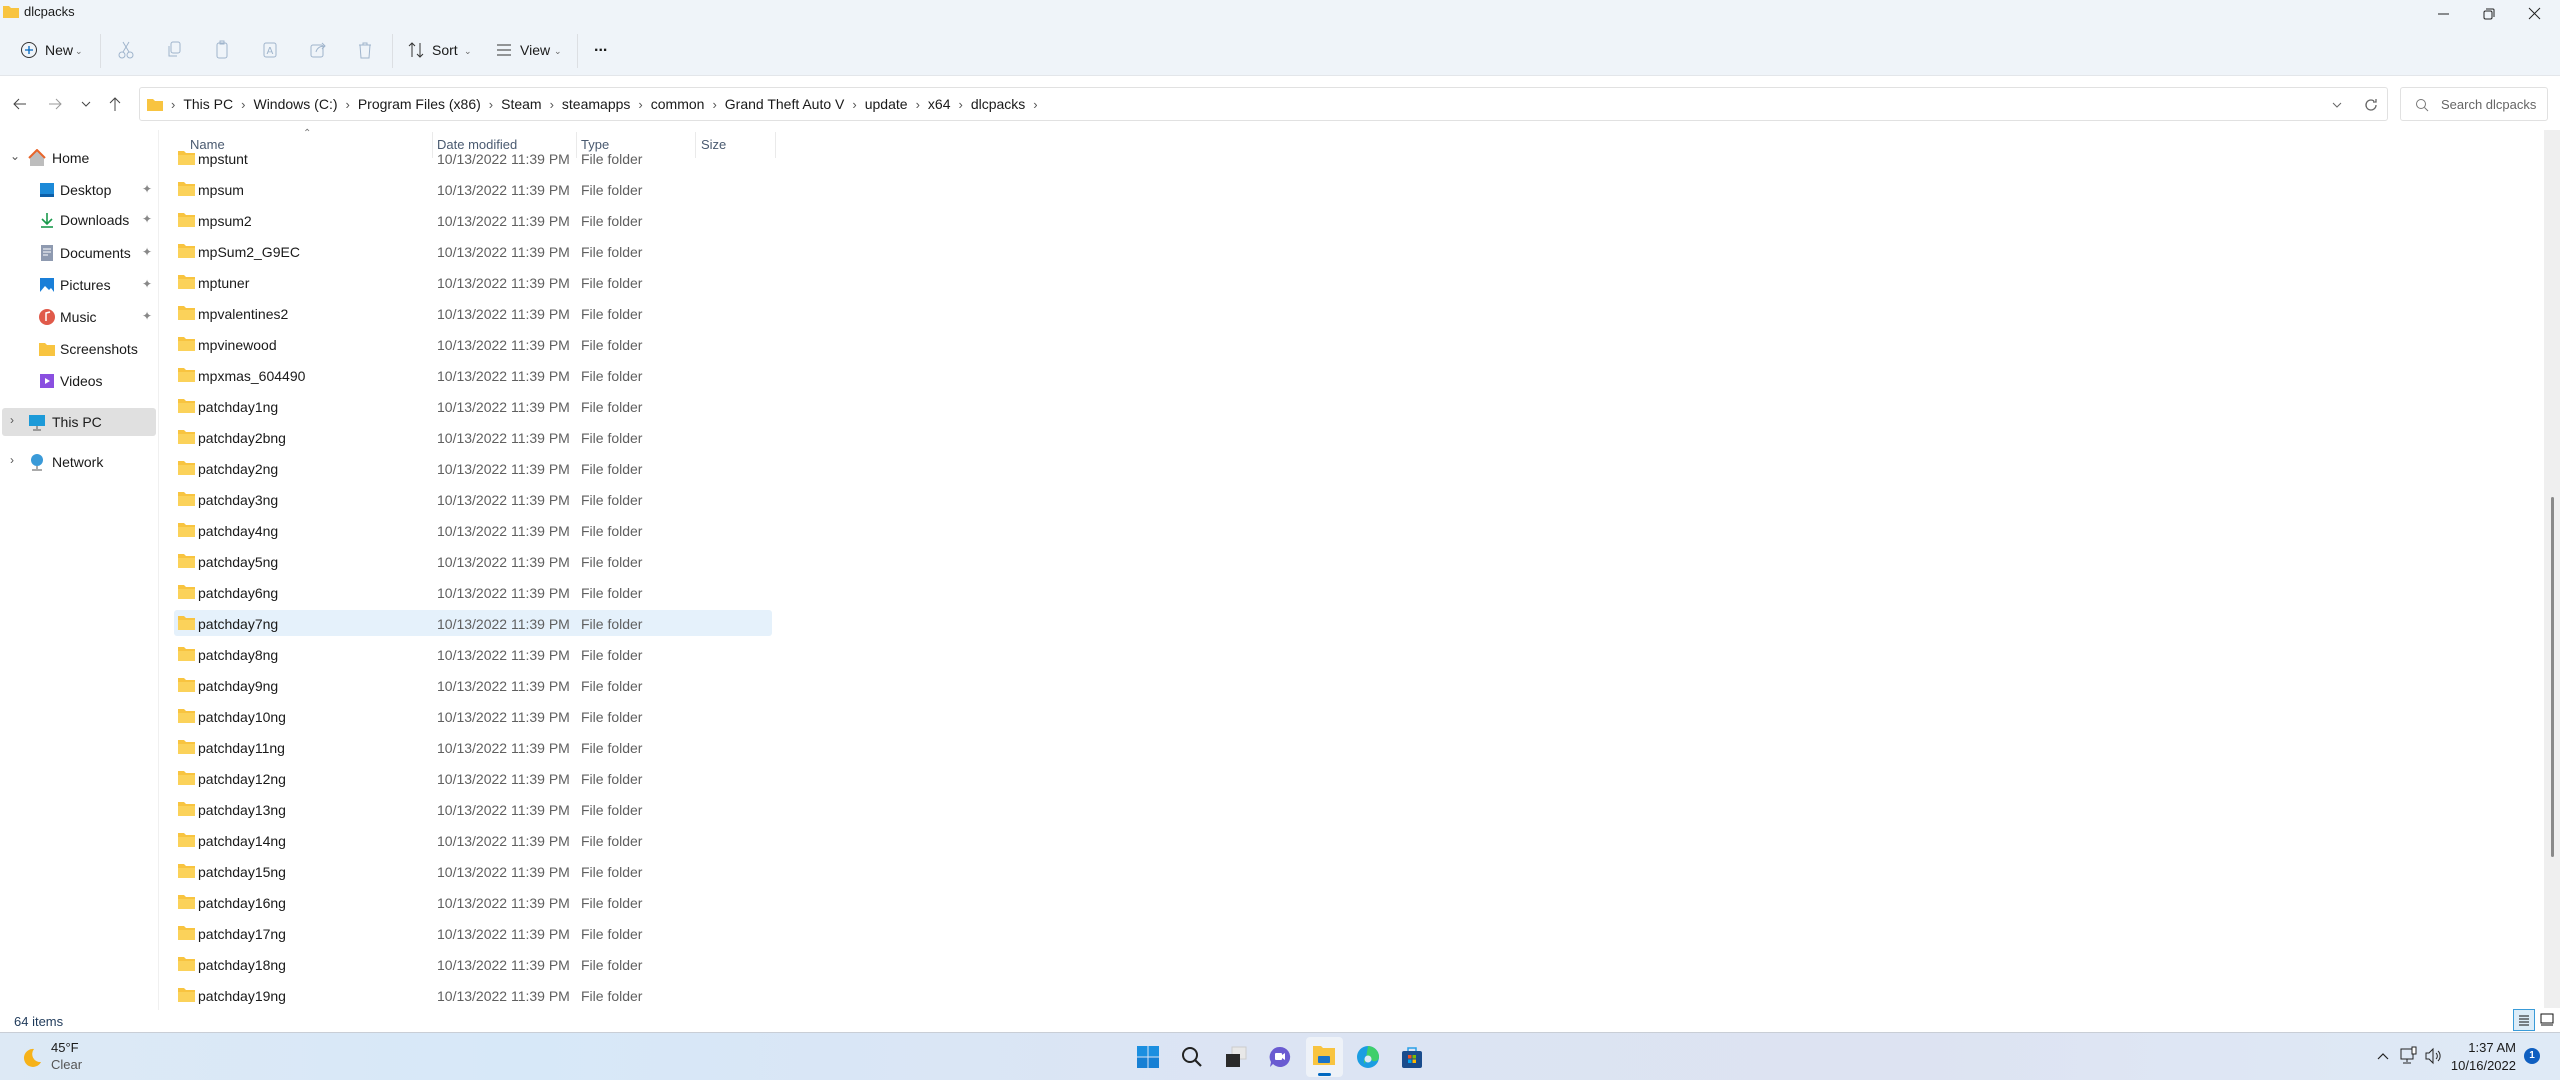  What do you see at coordinates (86, 104) in the screenshot?
I see `recent-locations-chevron-icon` at bounding box center [86, 104].